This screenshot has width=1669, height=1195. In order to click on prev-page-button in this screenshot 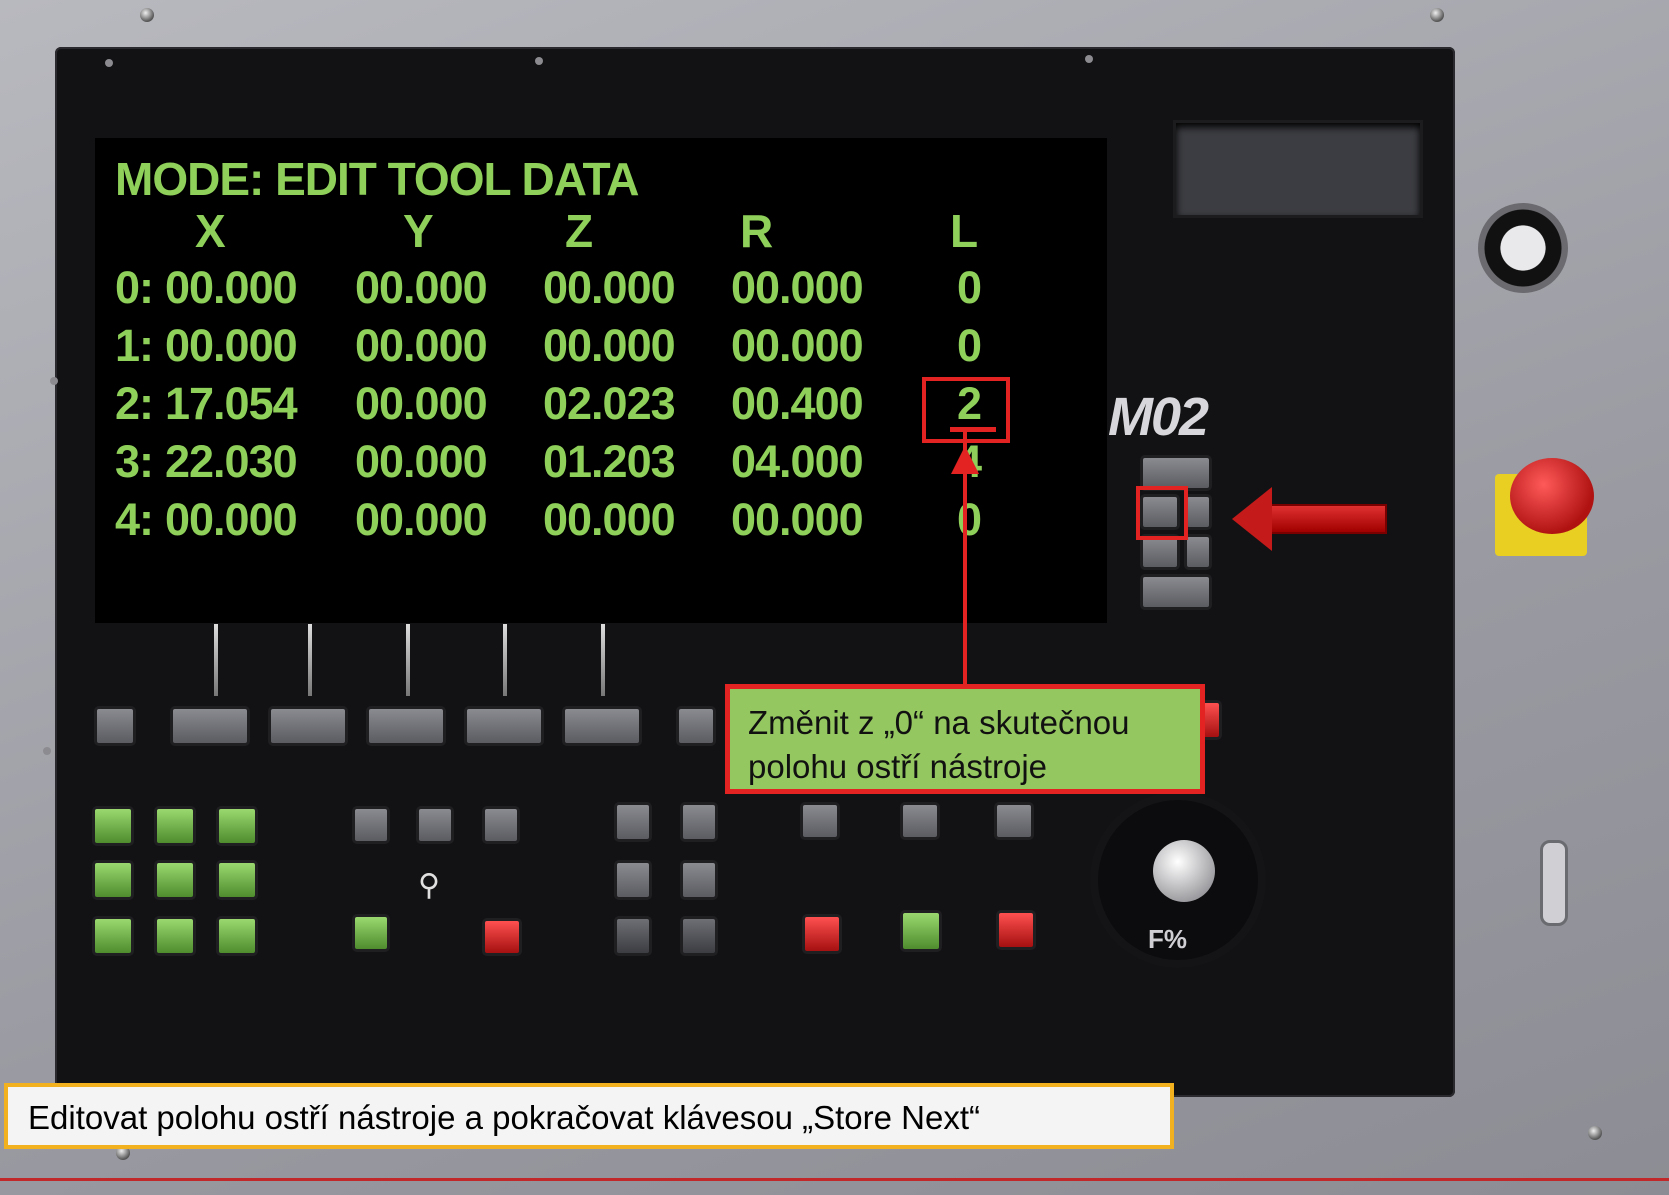, I will do `click(115, 726)`.